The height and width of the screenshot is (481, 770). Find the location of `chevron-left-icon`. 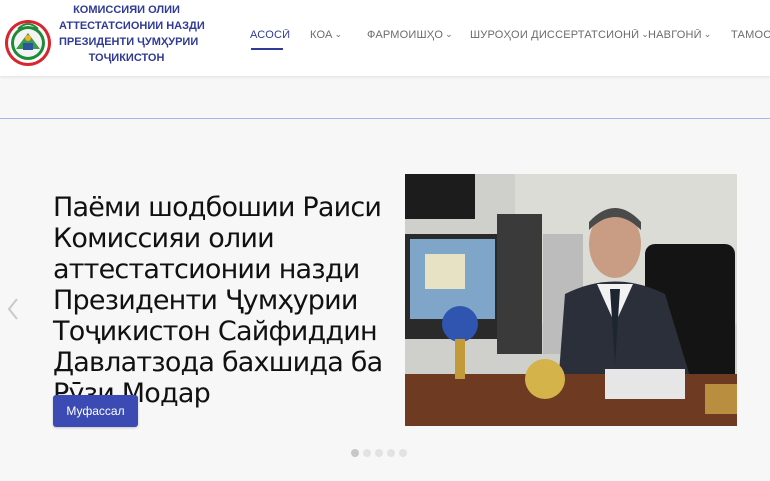

chevron-left-icon is located at coordinates (13, 309).